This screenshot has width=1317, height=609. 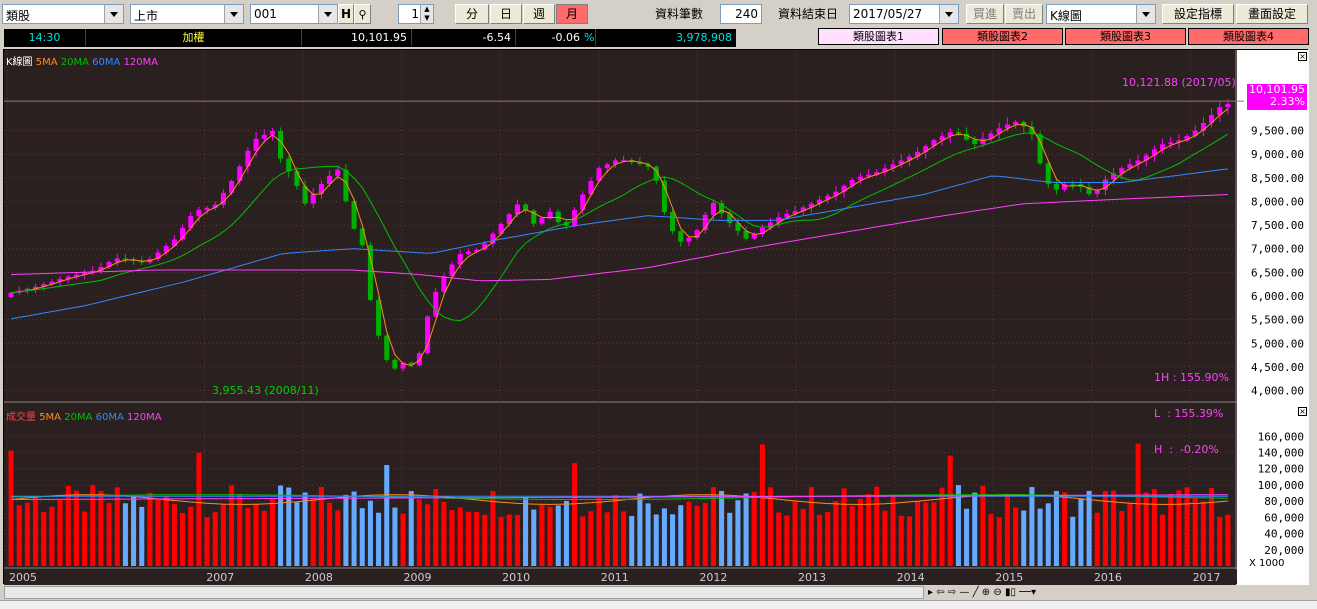 I want to click on ma120-line, so click(x=619, y=238).